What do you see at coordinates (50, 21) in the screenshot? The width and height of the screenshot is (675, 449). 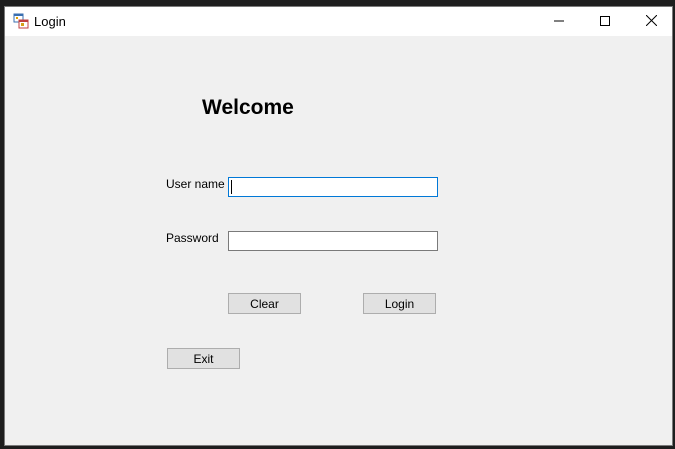 I see `window-title: Login` at bounding box center [50, 21].